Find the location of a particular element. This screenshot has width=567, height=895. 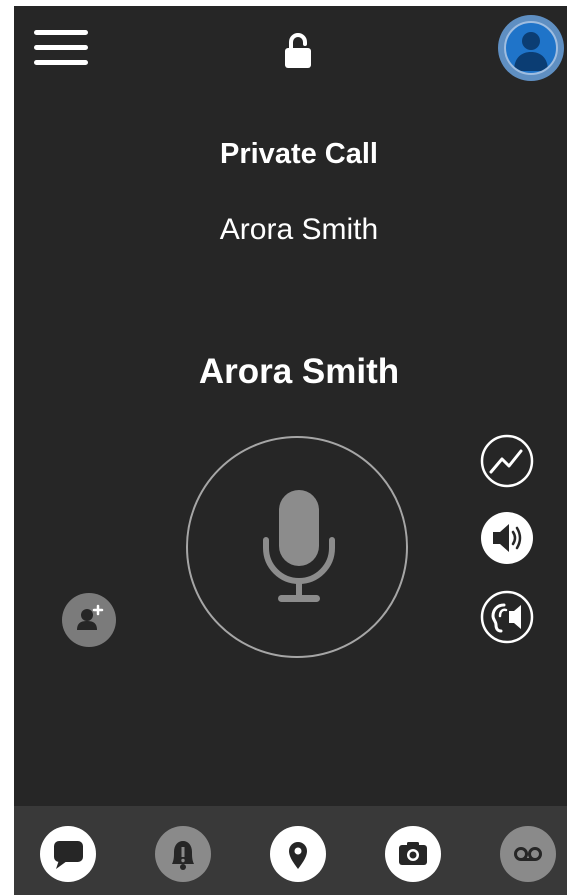

voicemail-icon is located at coordinates (528, 854).